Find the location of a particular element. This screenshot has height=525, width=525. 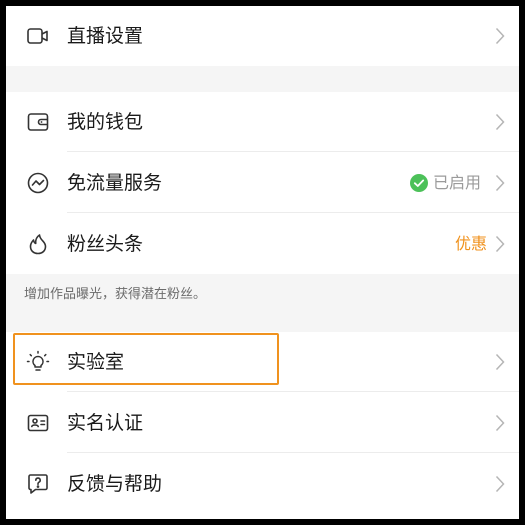

menu-item-live-settings: 直播设置 is located at coordinates (262, 36).